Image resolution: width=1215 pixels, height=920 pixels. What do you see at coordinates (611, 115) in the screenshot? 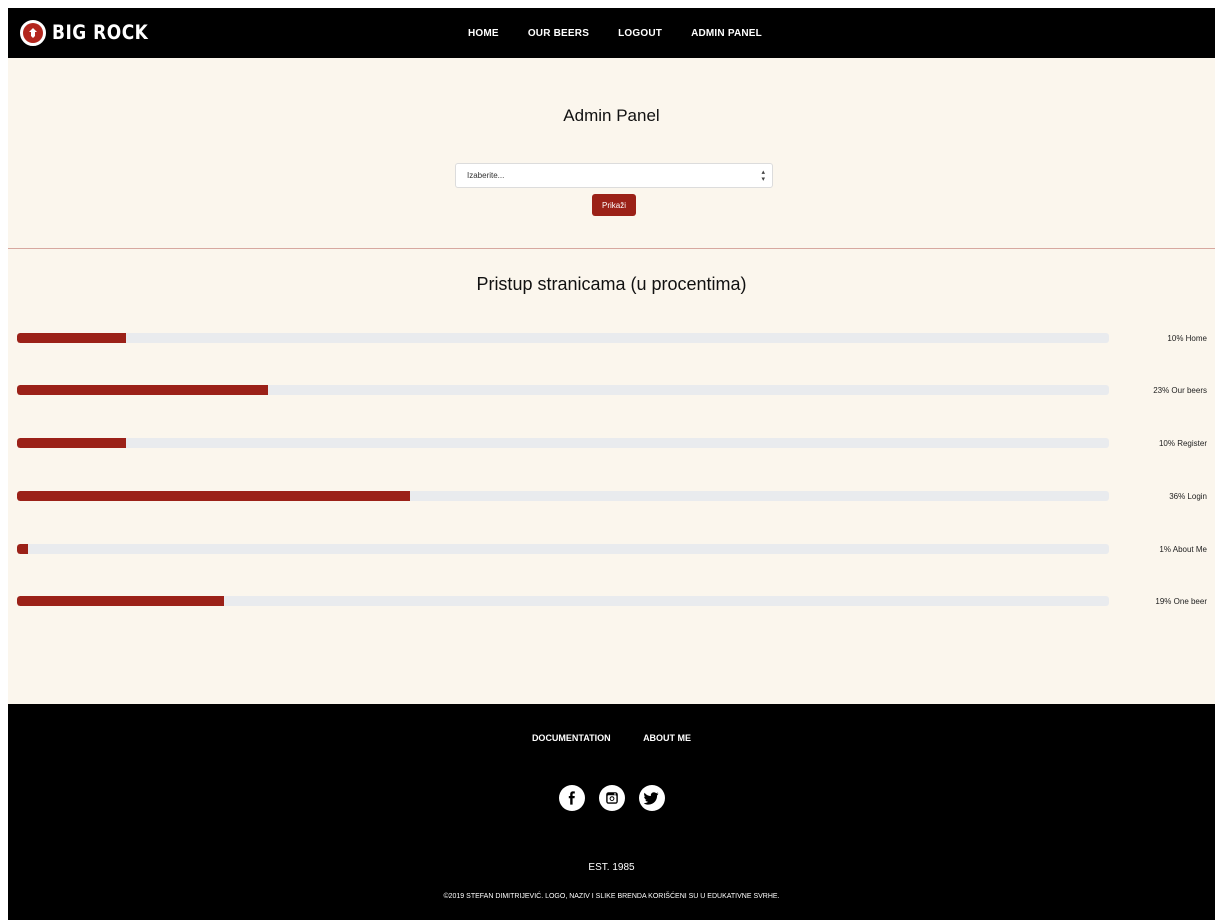
I see `page-title: Admin Panel` at bounding box center [611, 115].